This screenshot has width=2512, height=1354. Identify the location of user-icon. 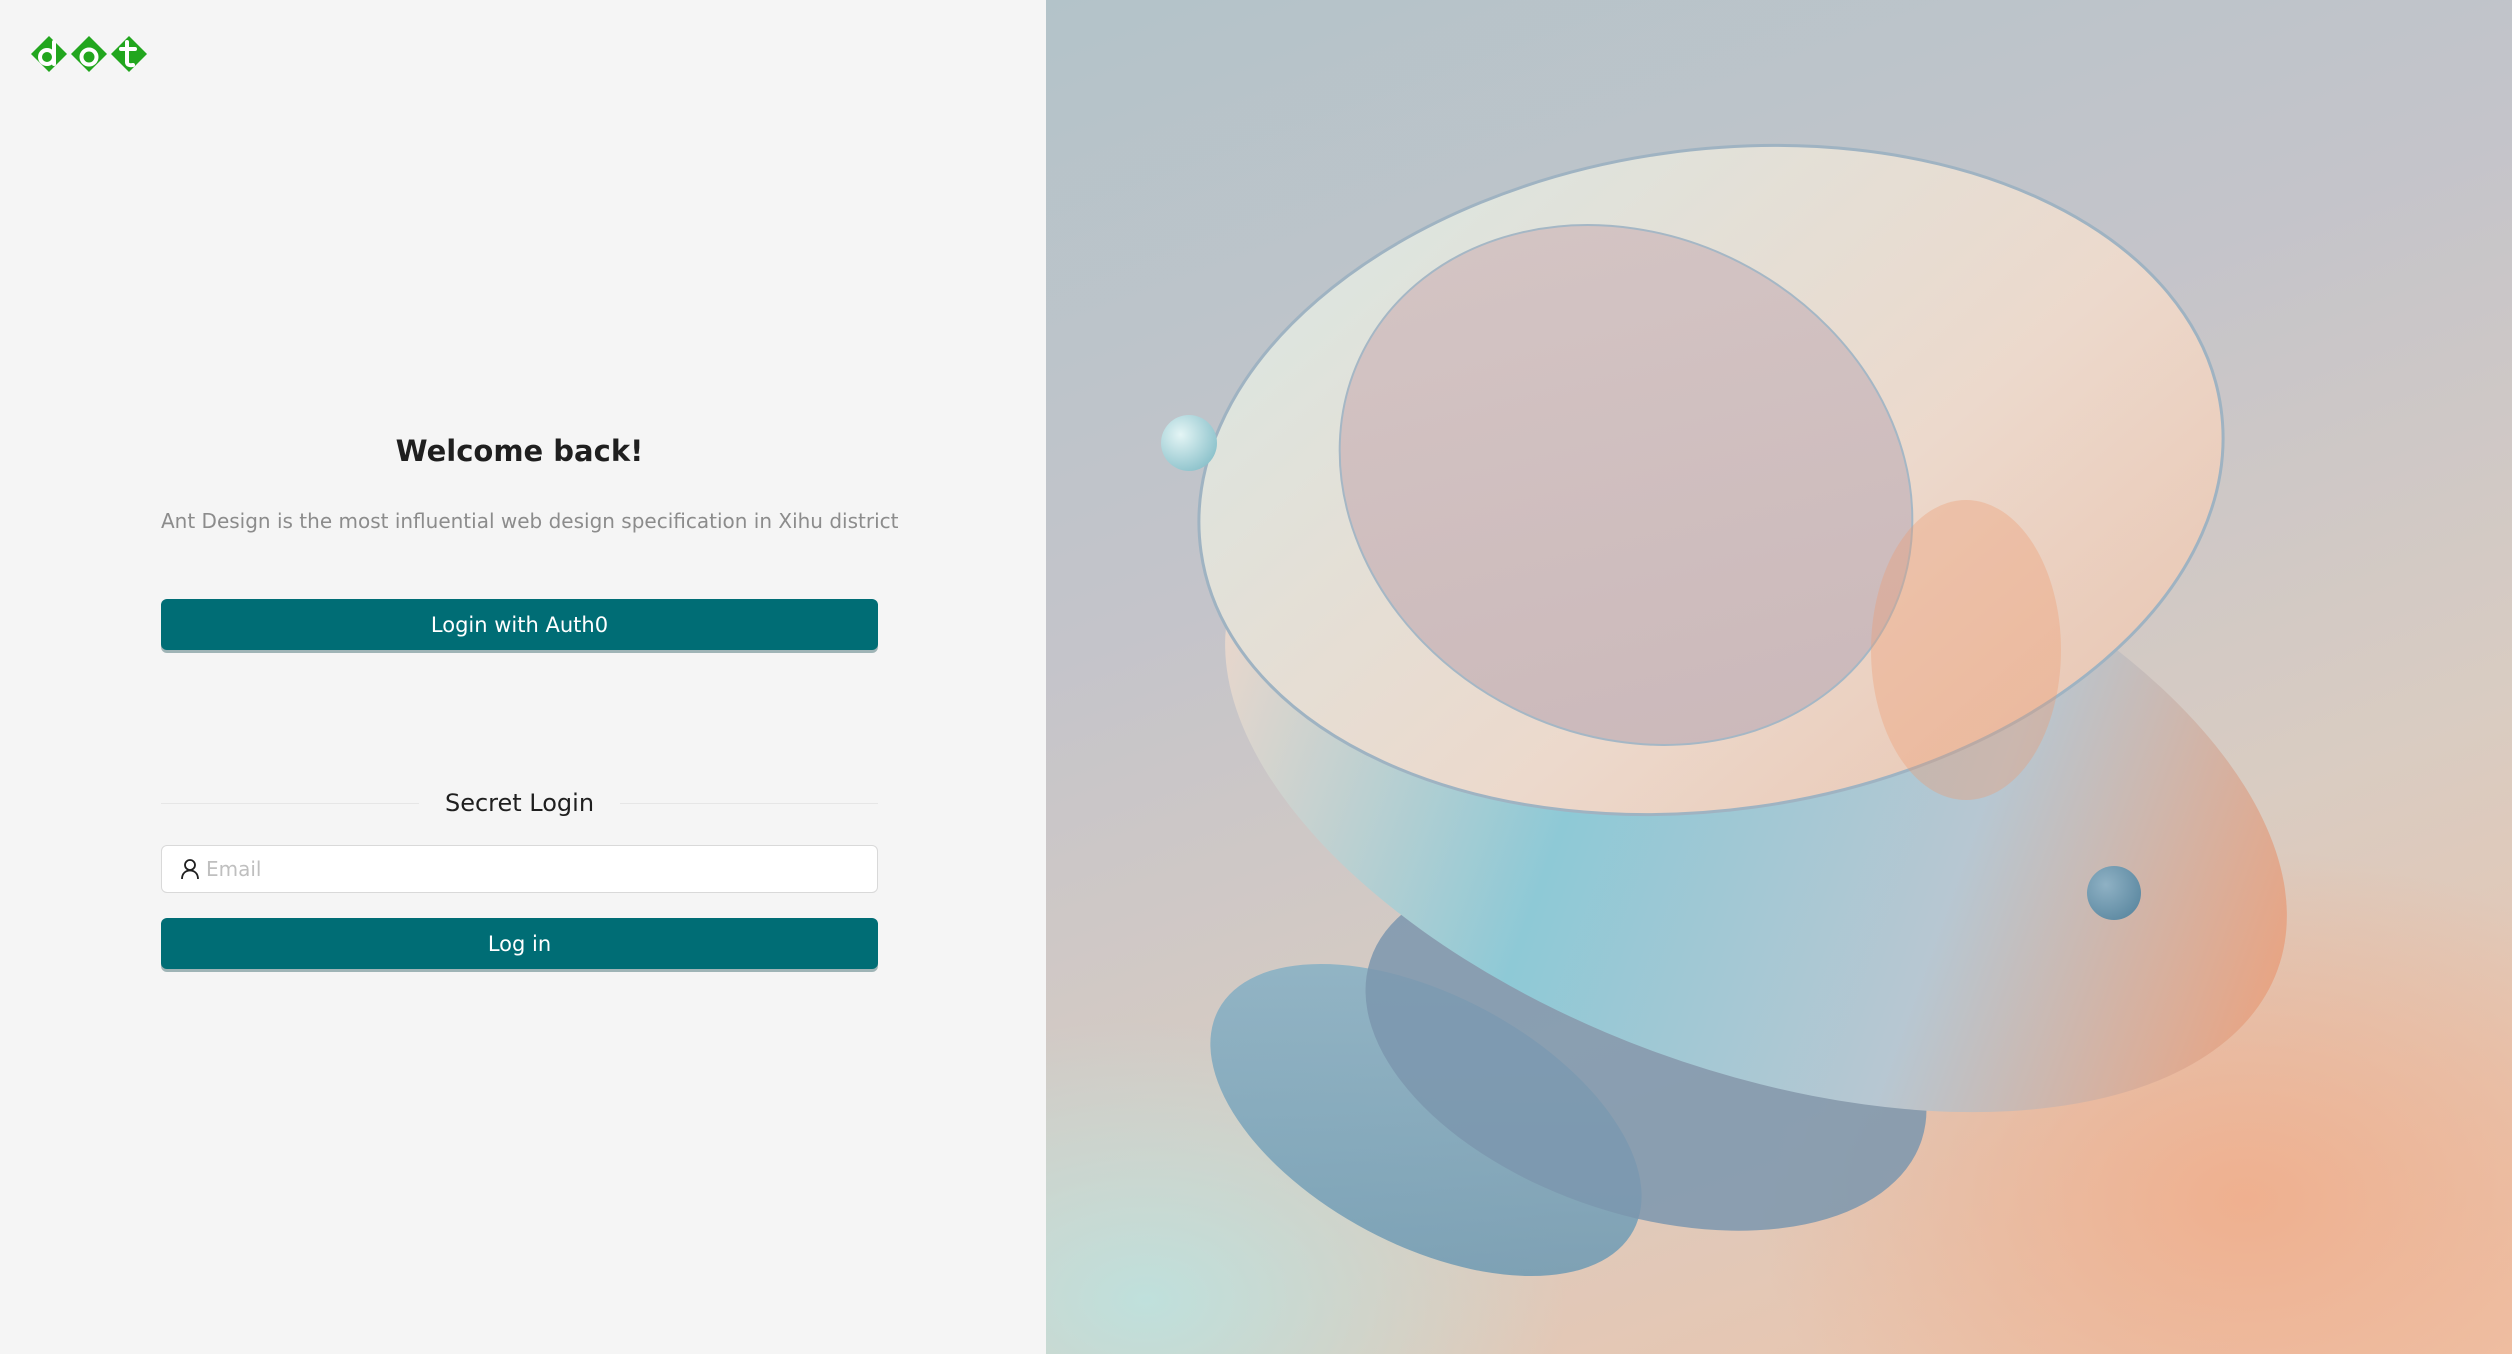
(190, 869).